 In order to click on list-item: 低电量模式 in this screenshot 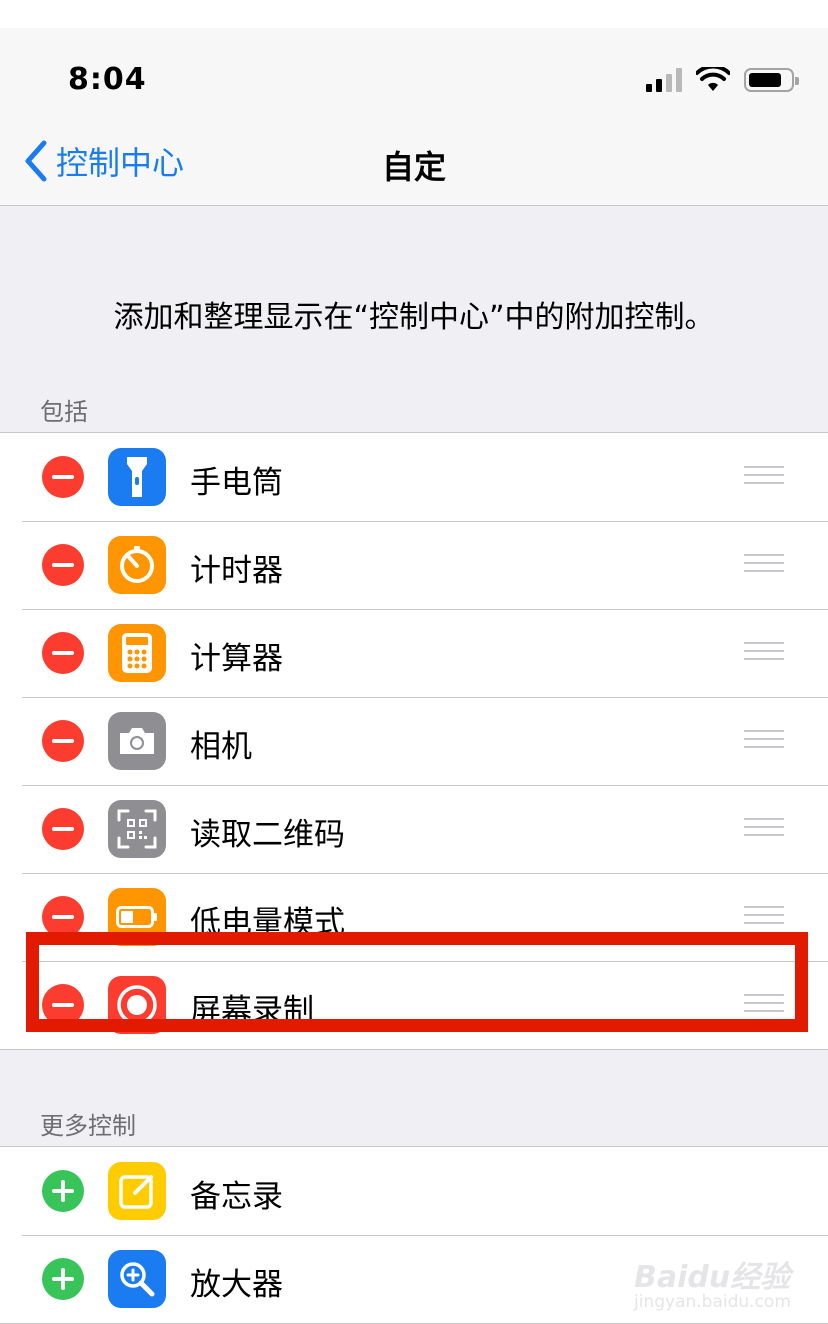, I will do `click(414, 917)`.